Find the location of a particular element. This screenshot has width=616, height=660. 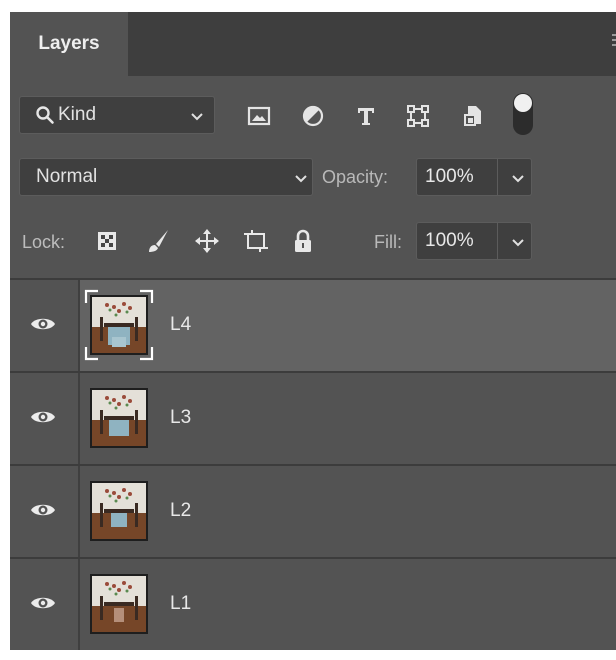

search-icon is located at coordinates (45, 115).